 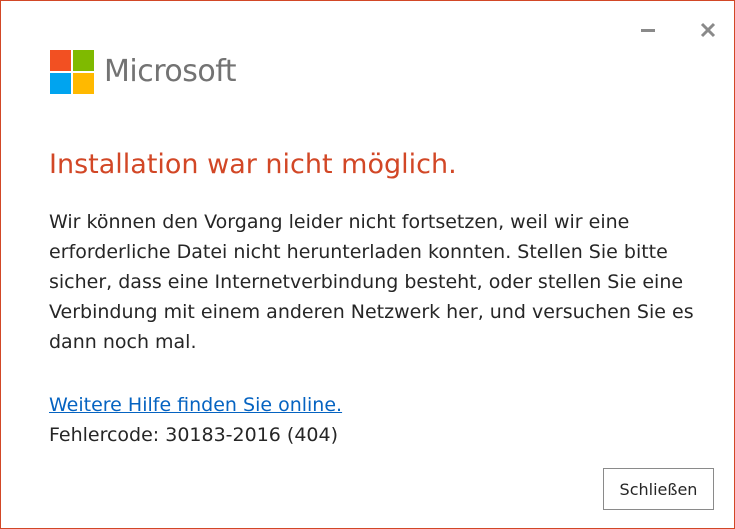 I want to click on close-button-label: Schließen, so click(x=658, y=489).